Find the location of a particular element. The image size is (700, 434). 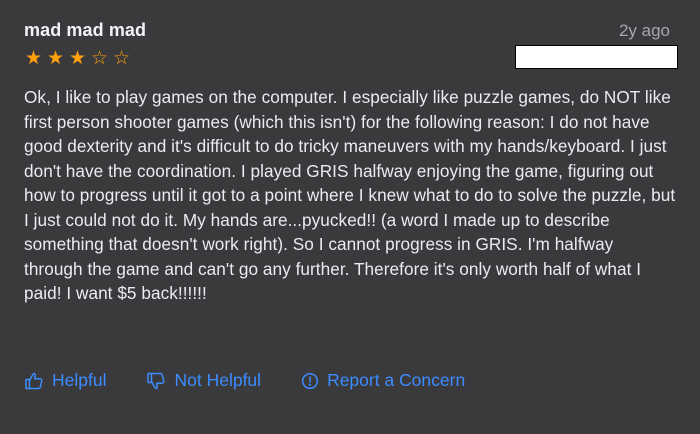

report-concern-button: Report a Concern is located at coordinates (383, 380).